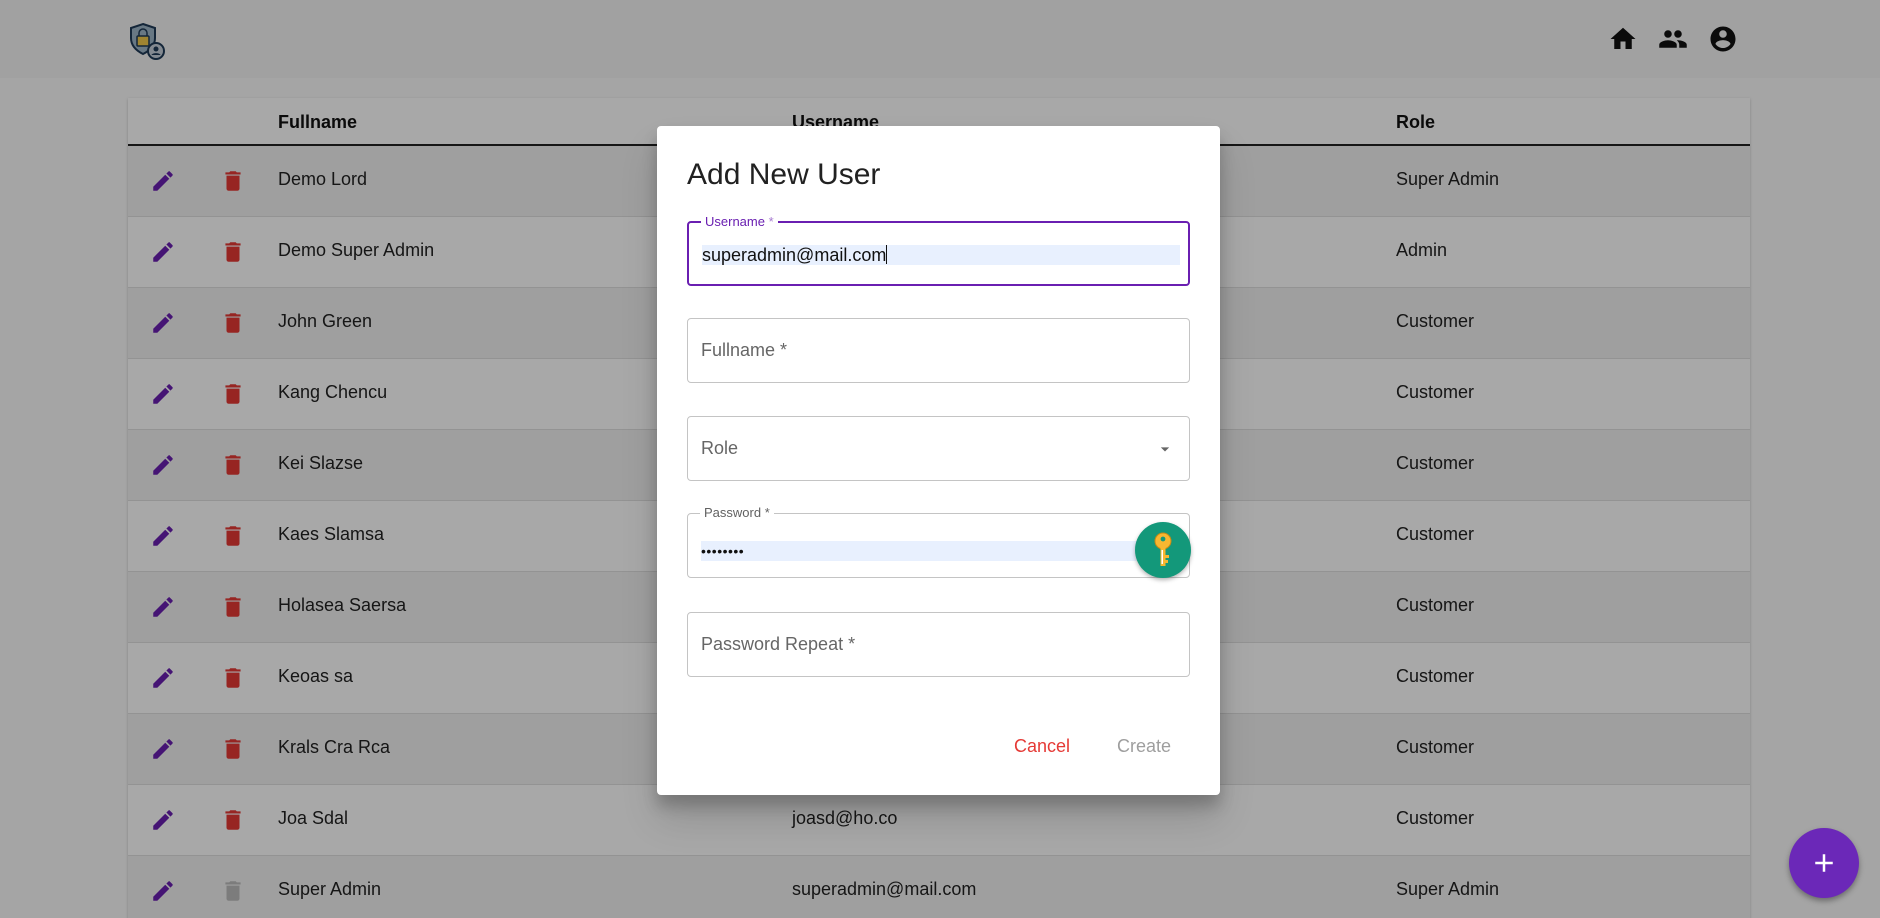  Describe the element at coordinates (887, 254) in the screenshot. I see `text-caret` at that location.